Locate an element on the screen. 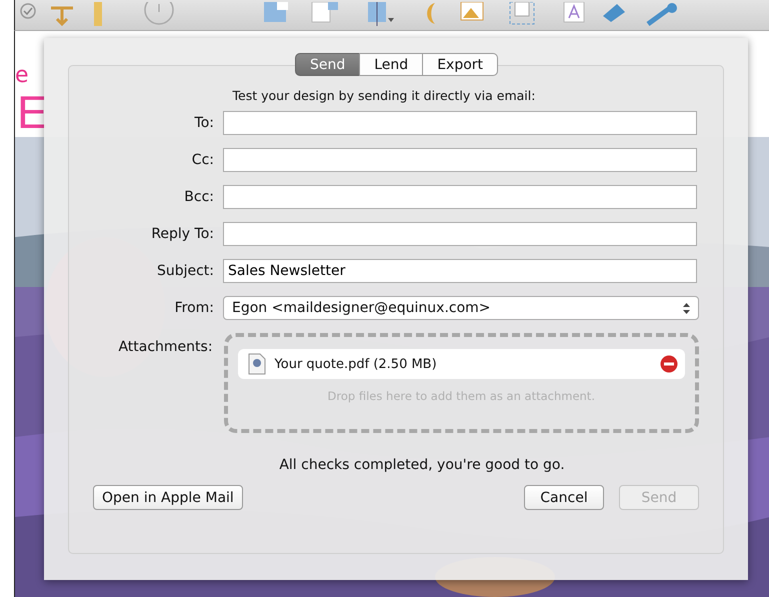  field-label: Attachments: is located at coordinates (165, 347).